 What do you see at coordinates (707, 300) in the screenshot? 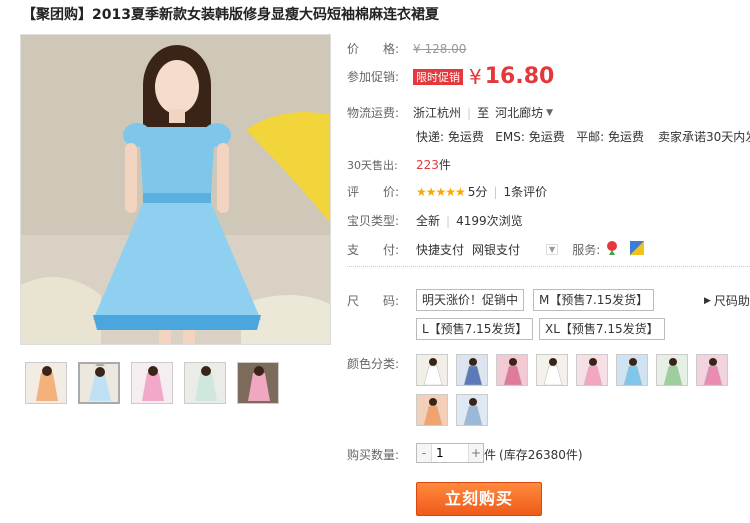
I see `chevron-right-icon: ▶` at bounding box center [707, 300].